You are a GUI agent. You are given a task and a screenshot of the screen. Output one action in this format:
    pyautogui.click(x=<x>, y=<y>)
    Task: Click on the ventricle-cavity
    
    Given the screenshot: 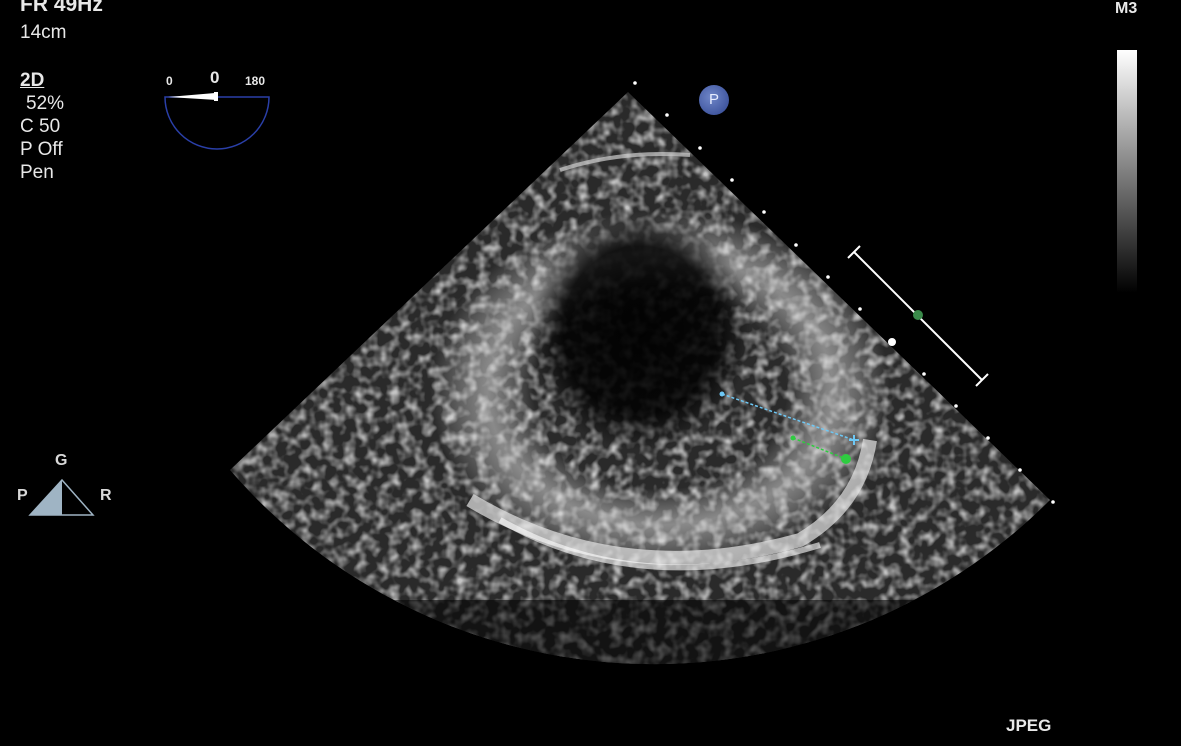 What is the action you would take?
    pyautogui.click(x=640, y=330)
    